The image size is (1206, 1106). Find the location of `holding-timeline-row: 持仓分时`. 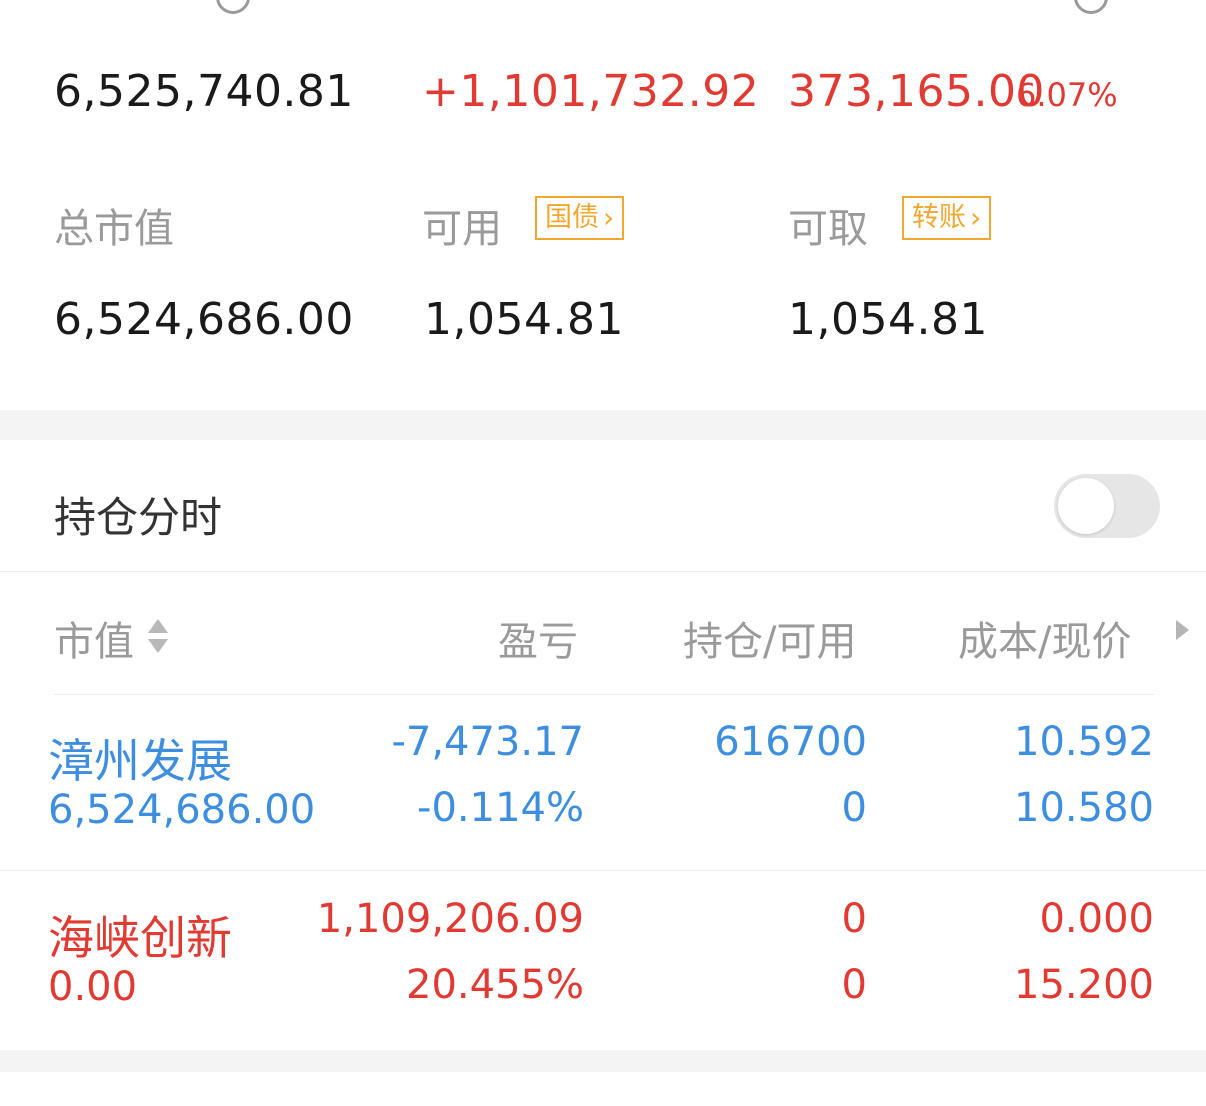

holding-timeline-row: 持仓分时 is located at coordinates (603, 506).